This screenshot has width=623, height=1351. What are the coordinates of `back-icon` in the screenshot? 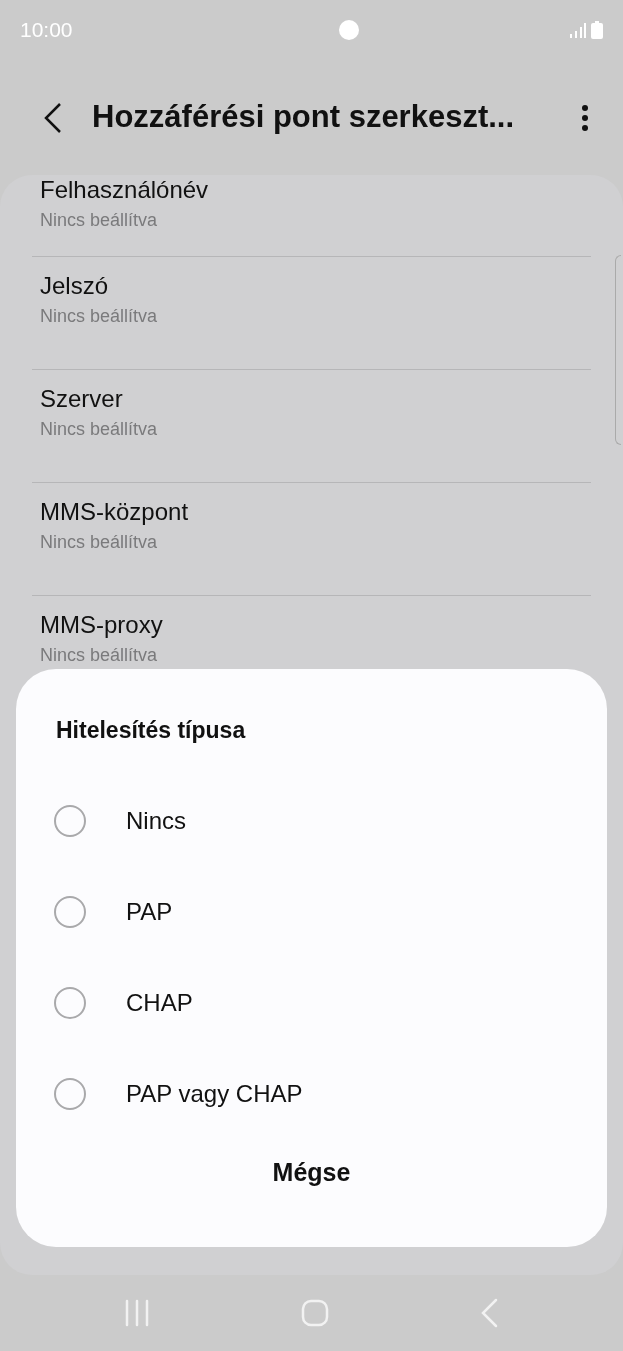 It's located at (53, 117).